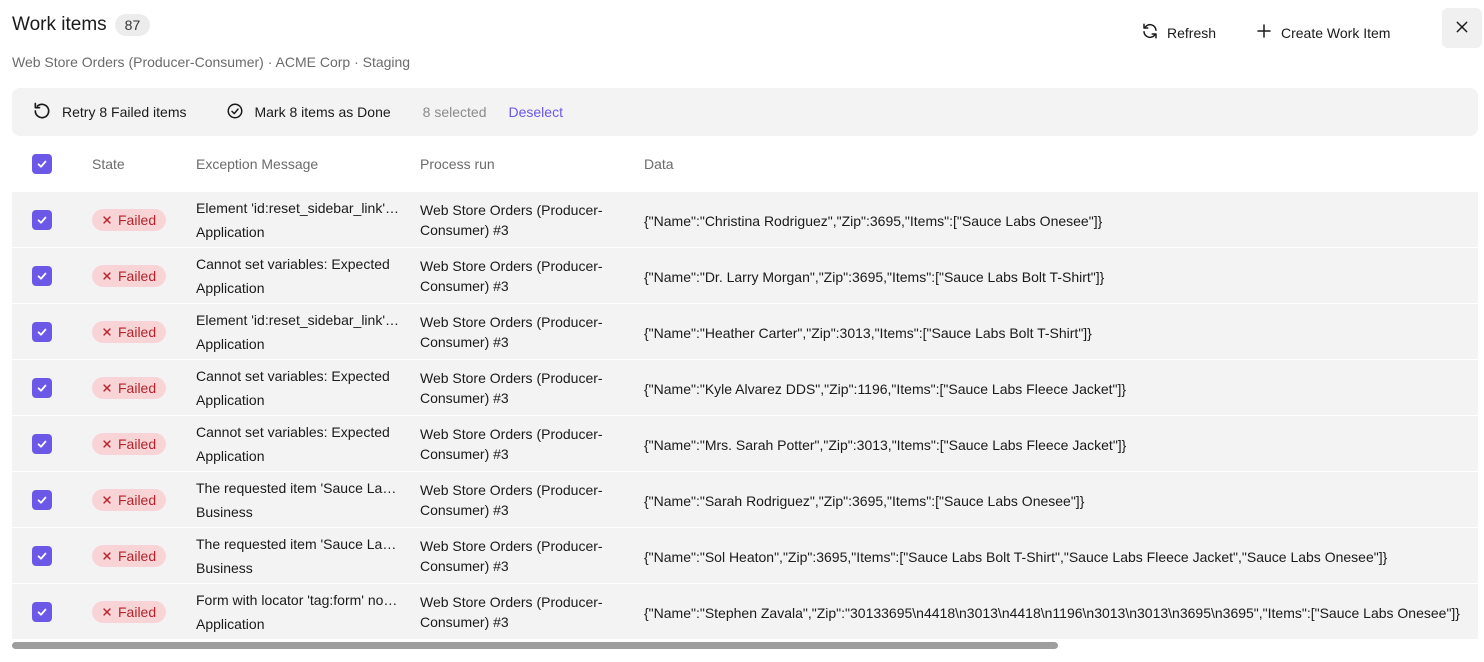  I want to click on retry-icon, so click(42, 112).